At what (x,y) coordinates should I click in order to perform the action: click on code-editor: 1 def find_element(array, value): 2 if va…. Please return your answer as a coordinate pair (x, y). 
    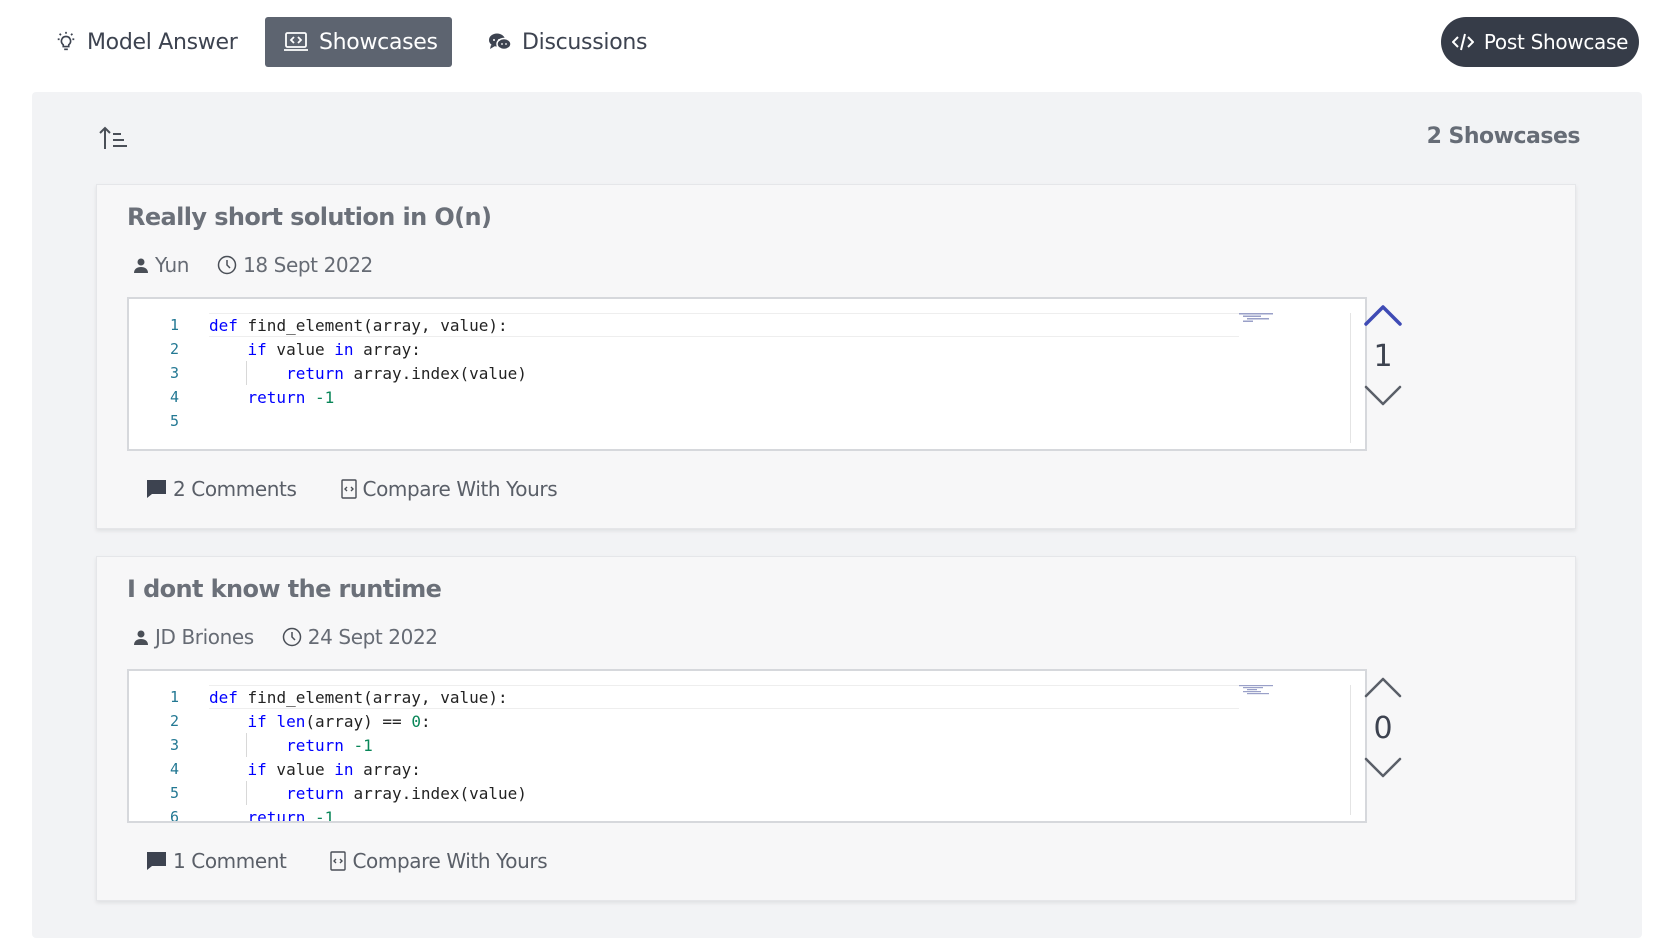
    Looking at the image, I should click on (747, 374).